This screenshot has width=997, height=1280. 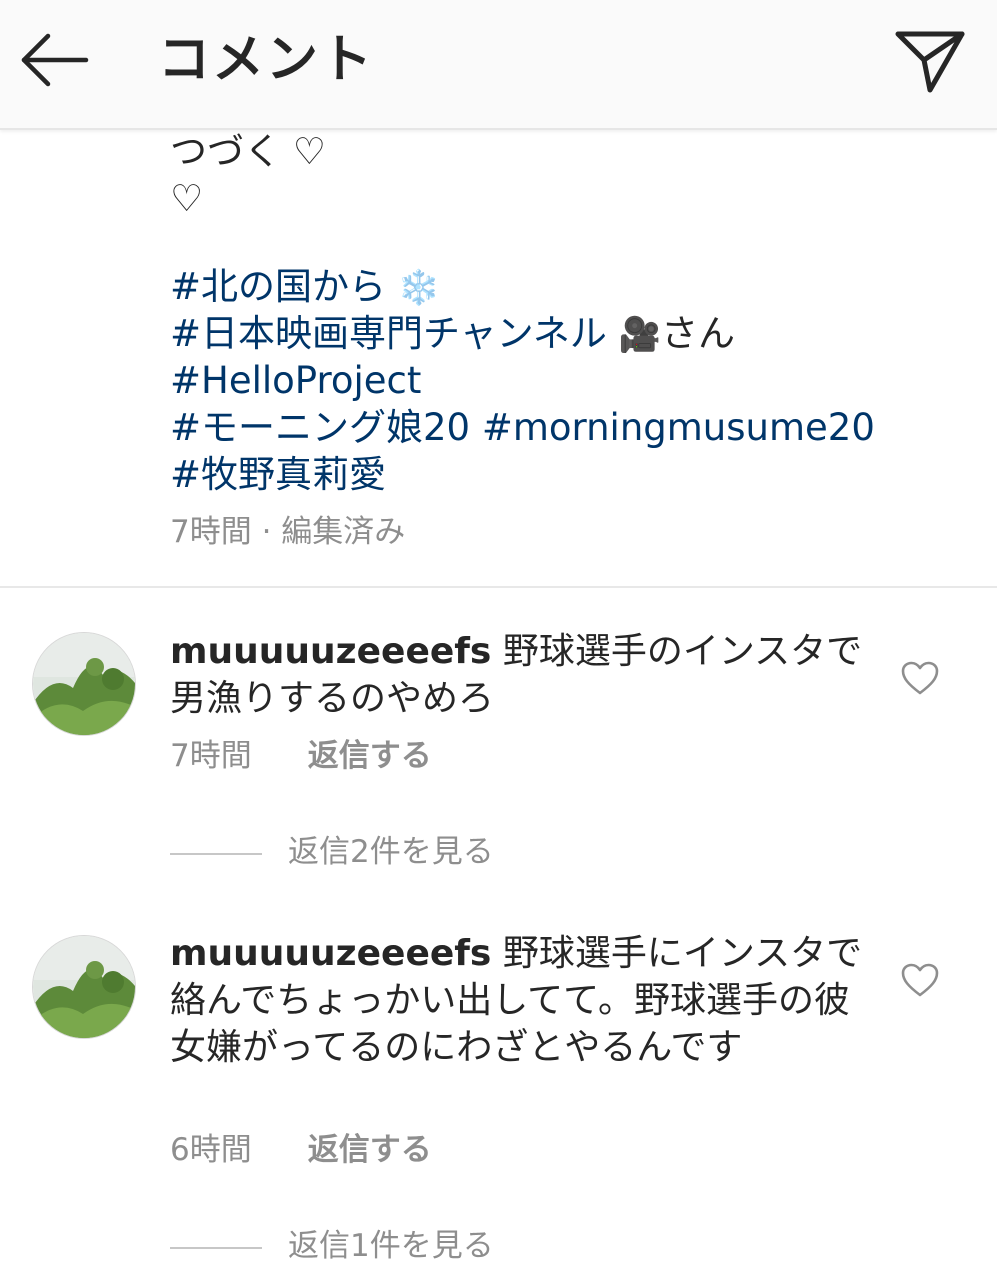 I want to click on hashtag-line: #牧野真莉愛, so click(x=560, y=474).